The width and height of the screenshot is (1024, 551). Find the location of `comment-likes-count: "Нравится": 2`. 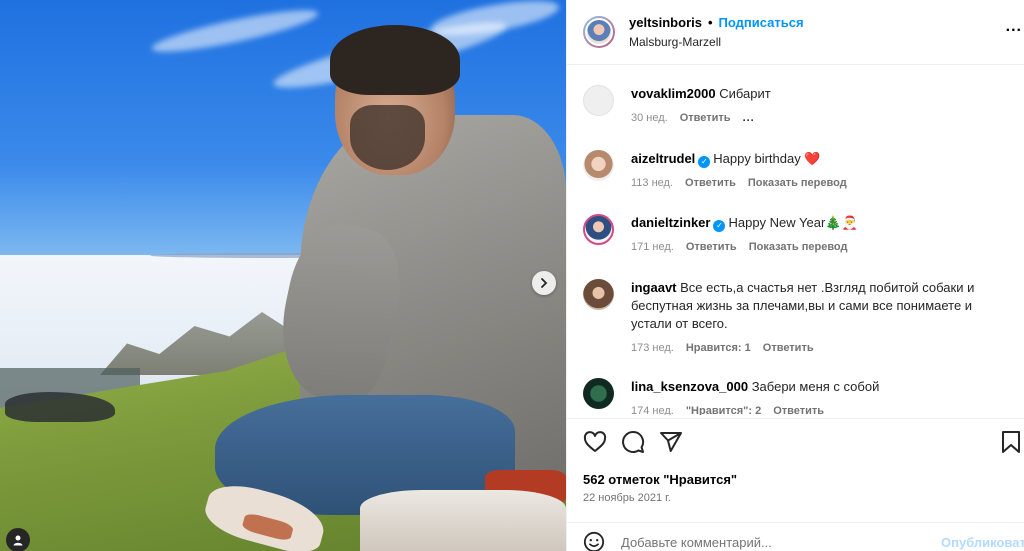

comment-likes-count: "Нравится": 2 is located at coordinates (723, 410).